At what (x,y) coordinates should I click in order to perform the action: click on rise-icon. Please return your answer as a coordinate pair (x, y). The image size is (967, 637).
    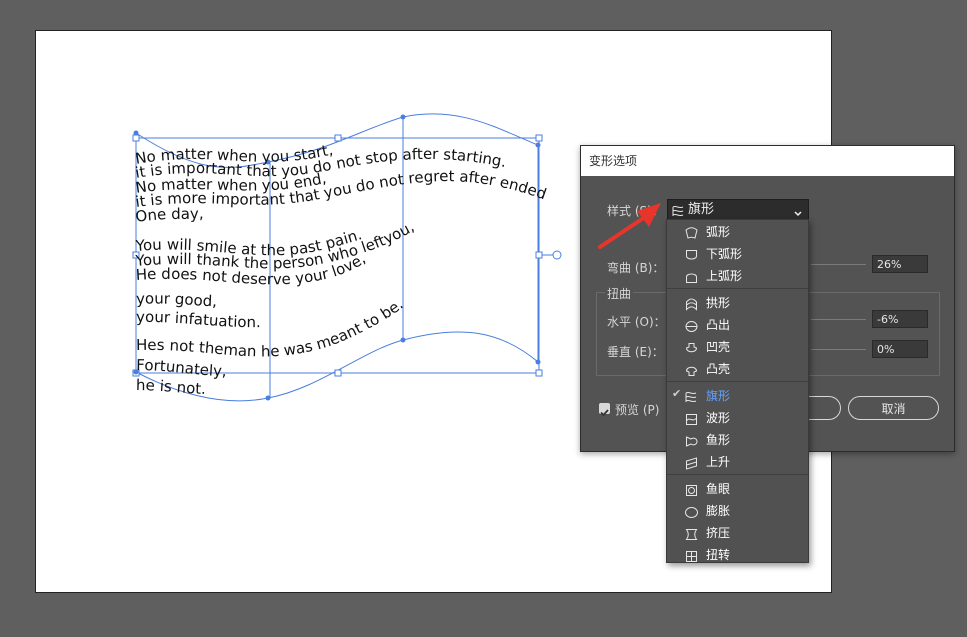
    Looking at the image, I should click on (691, 464).